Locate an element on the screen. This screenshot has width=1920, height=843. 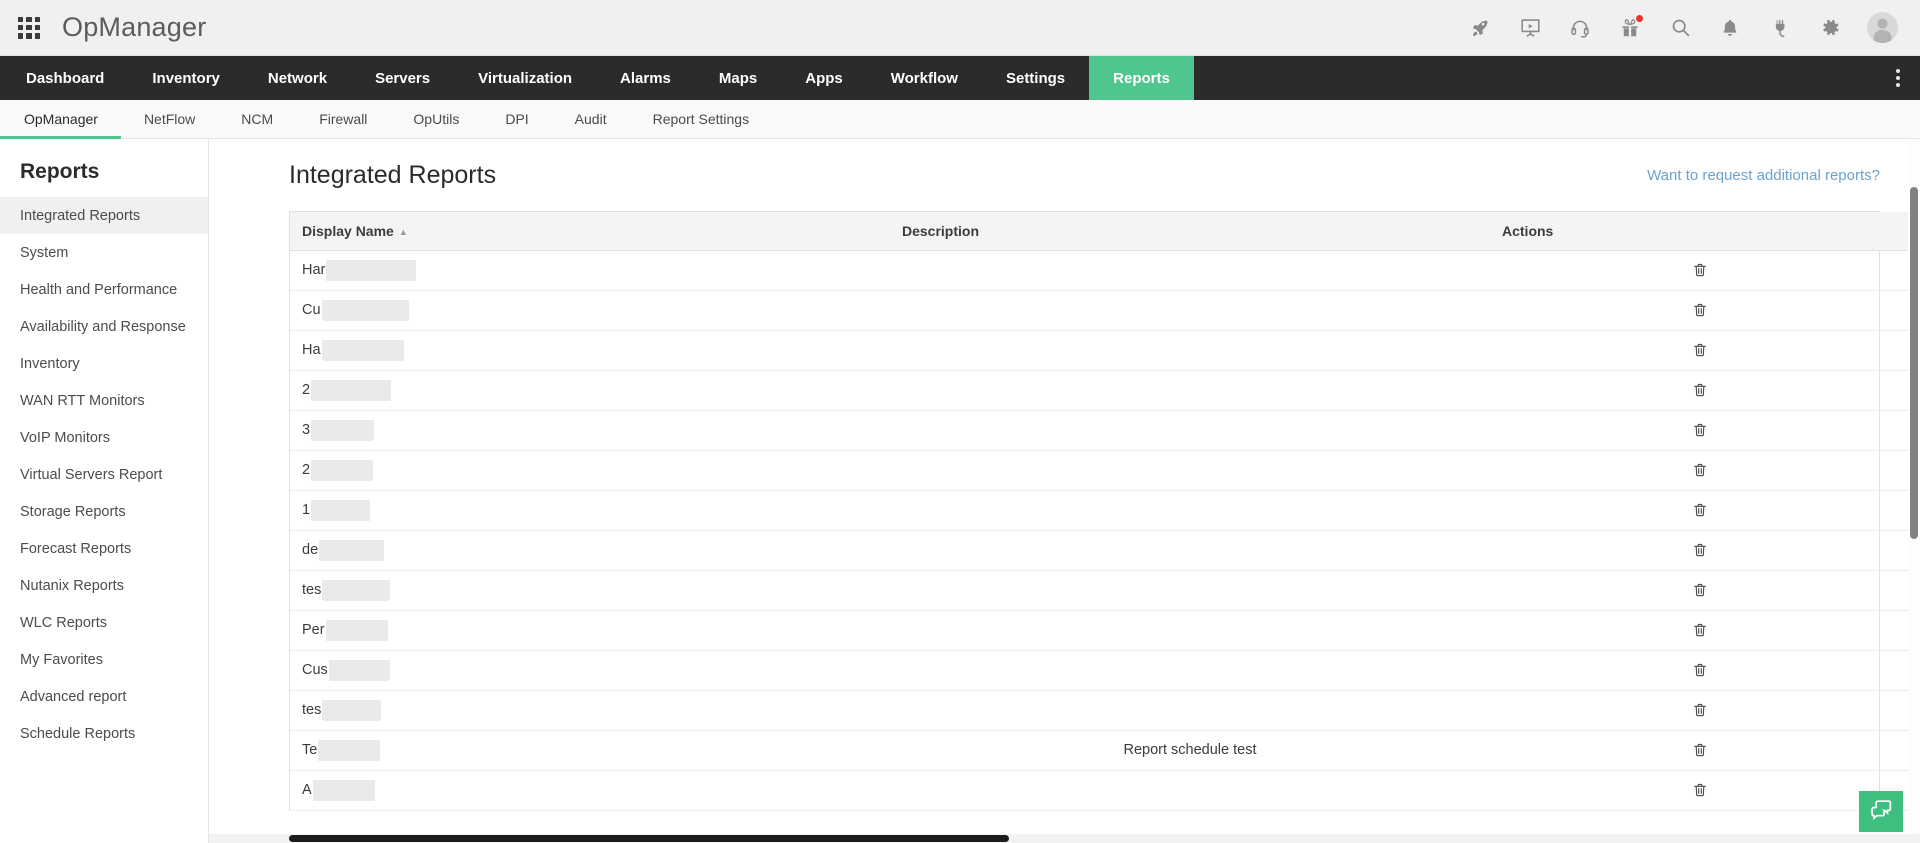
table-row: Cus is located at coordinates (1105, 670).